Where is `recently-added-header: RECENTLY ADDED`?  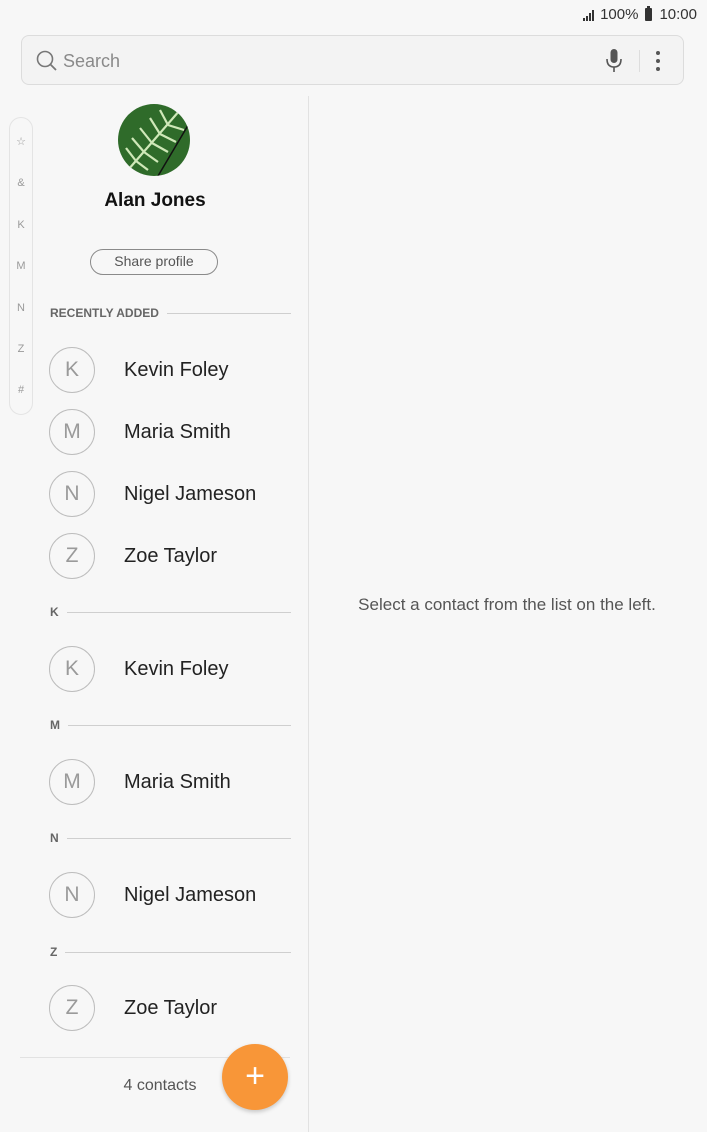 recently-added-header: RECENTLY ADDED is located at coordinates (170, 313).